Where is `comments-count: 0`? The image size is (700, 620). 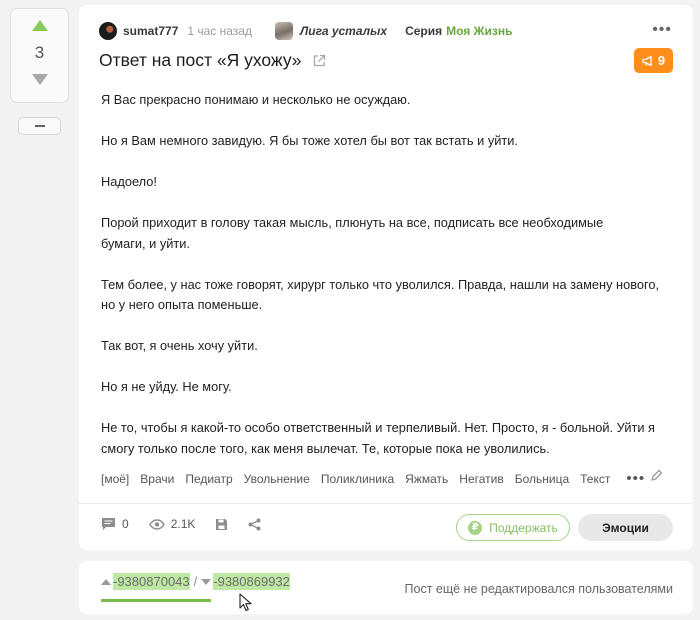
comments-count: 0 is located at coordinates (125, 524).